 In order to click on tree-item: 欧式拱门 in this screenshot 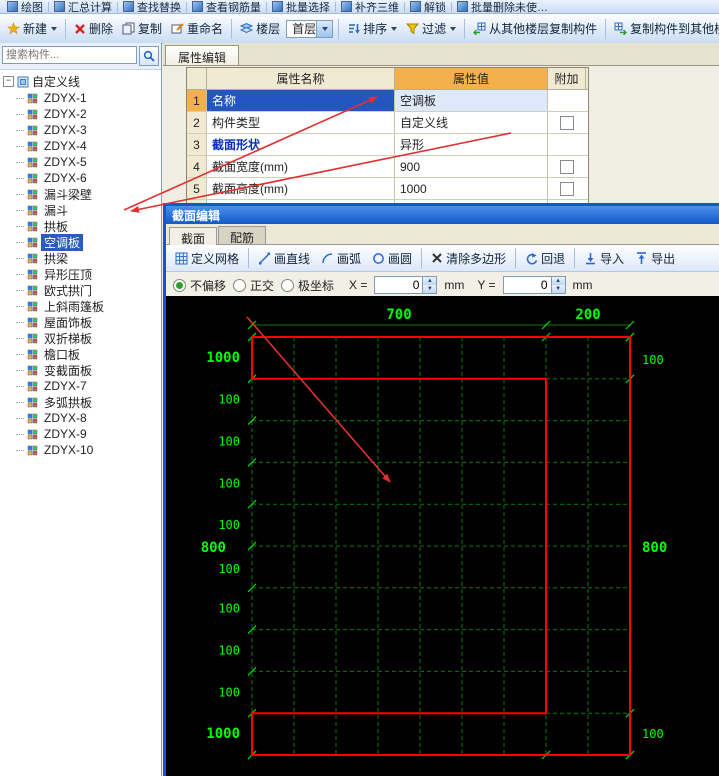, I will do `click(82, 290)`.